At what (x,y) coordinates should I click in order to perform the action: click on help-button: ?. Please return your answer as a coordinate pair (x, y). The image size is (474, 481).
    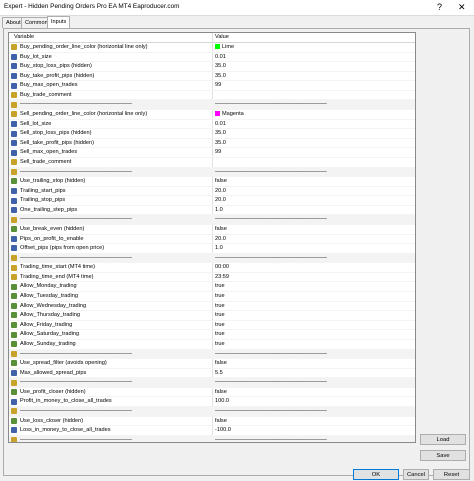
    Looking at the image, I should click on (439, 7).